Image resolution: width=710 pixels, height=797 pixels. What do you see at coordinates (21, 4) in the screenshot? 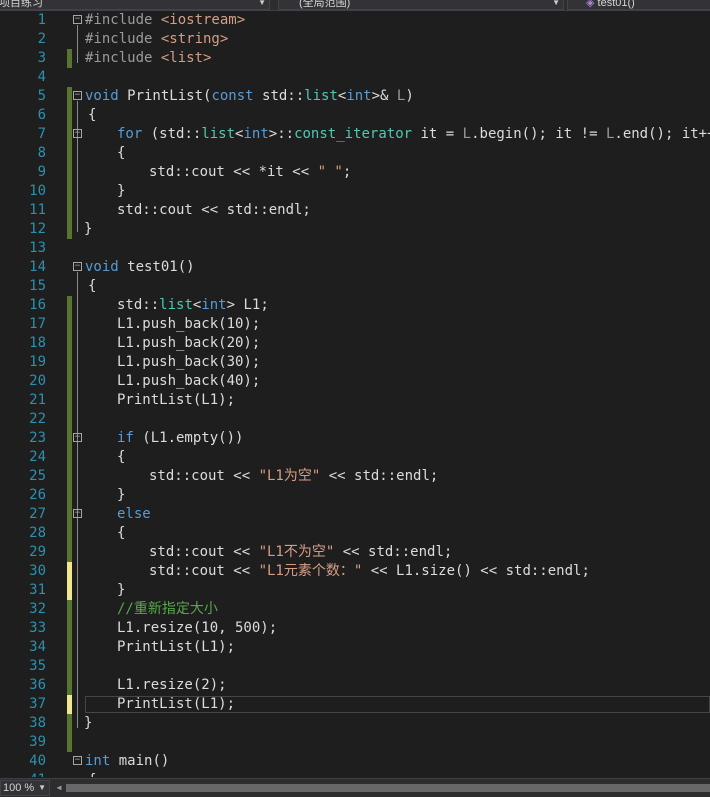
I see `project-dropdown-label: 项目练习` at bounding box center [21, 4].